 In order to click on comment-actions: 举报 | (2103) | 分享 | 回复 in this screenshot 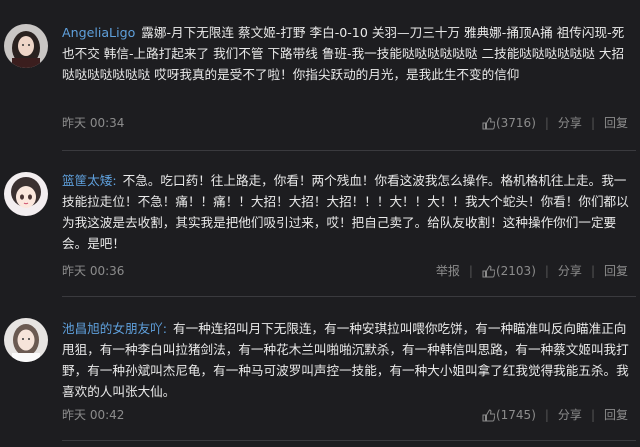, I will do `click(532, 270)`.